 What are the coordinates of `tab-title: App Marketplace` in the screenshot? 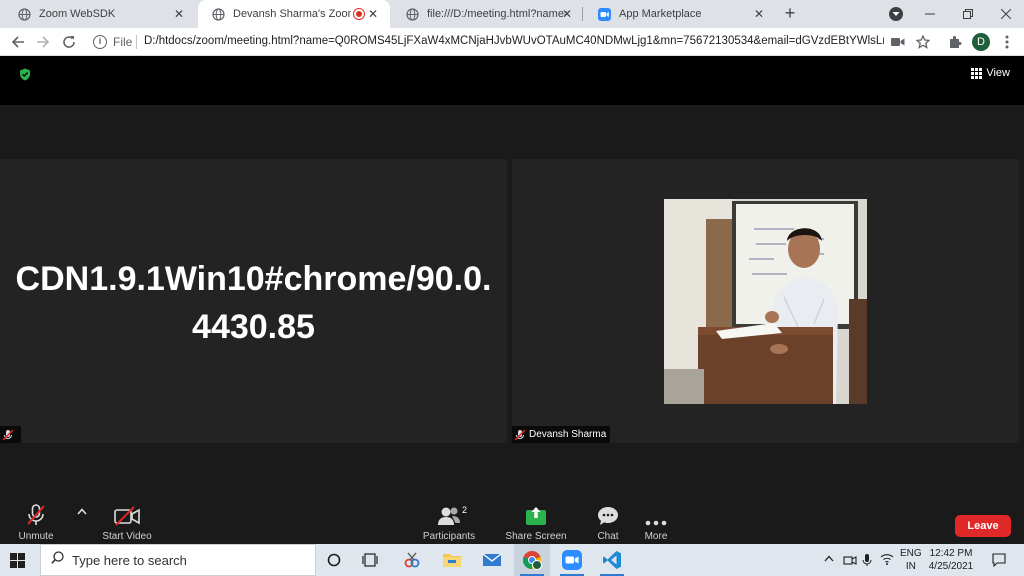 It's located at (660, 14).